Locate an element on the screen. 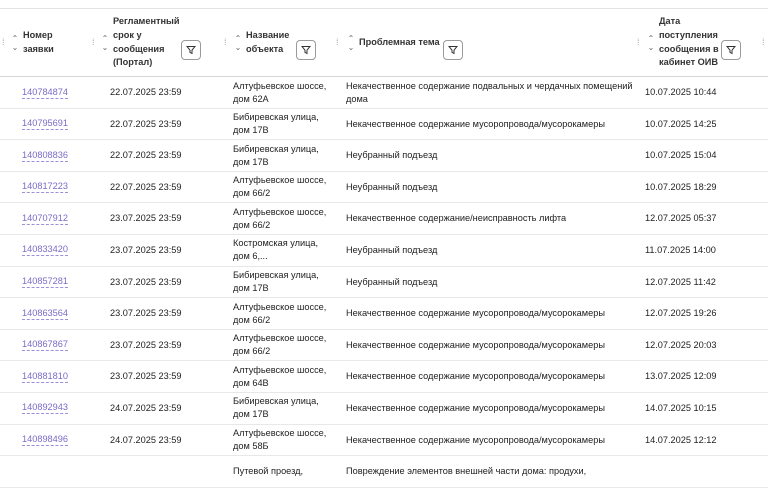  filter-button-deadline is located at coordinates (191, 50).